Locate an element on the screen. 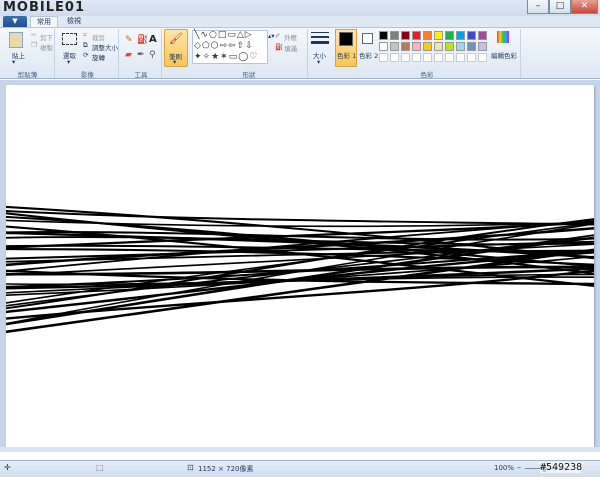  magnifier-icon: ⚲ is located at coordinates (152, 55).